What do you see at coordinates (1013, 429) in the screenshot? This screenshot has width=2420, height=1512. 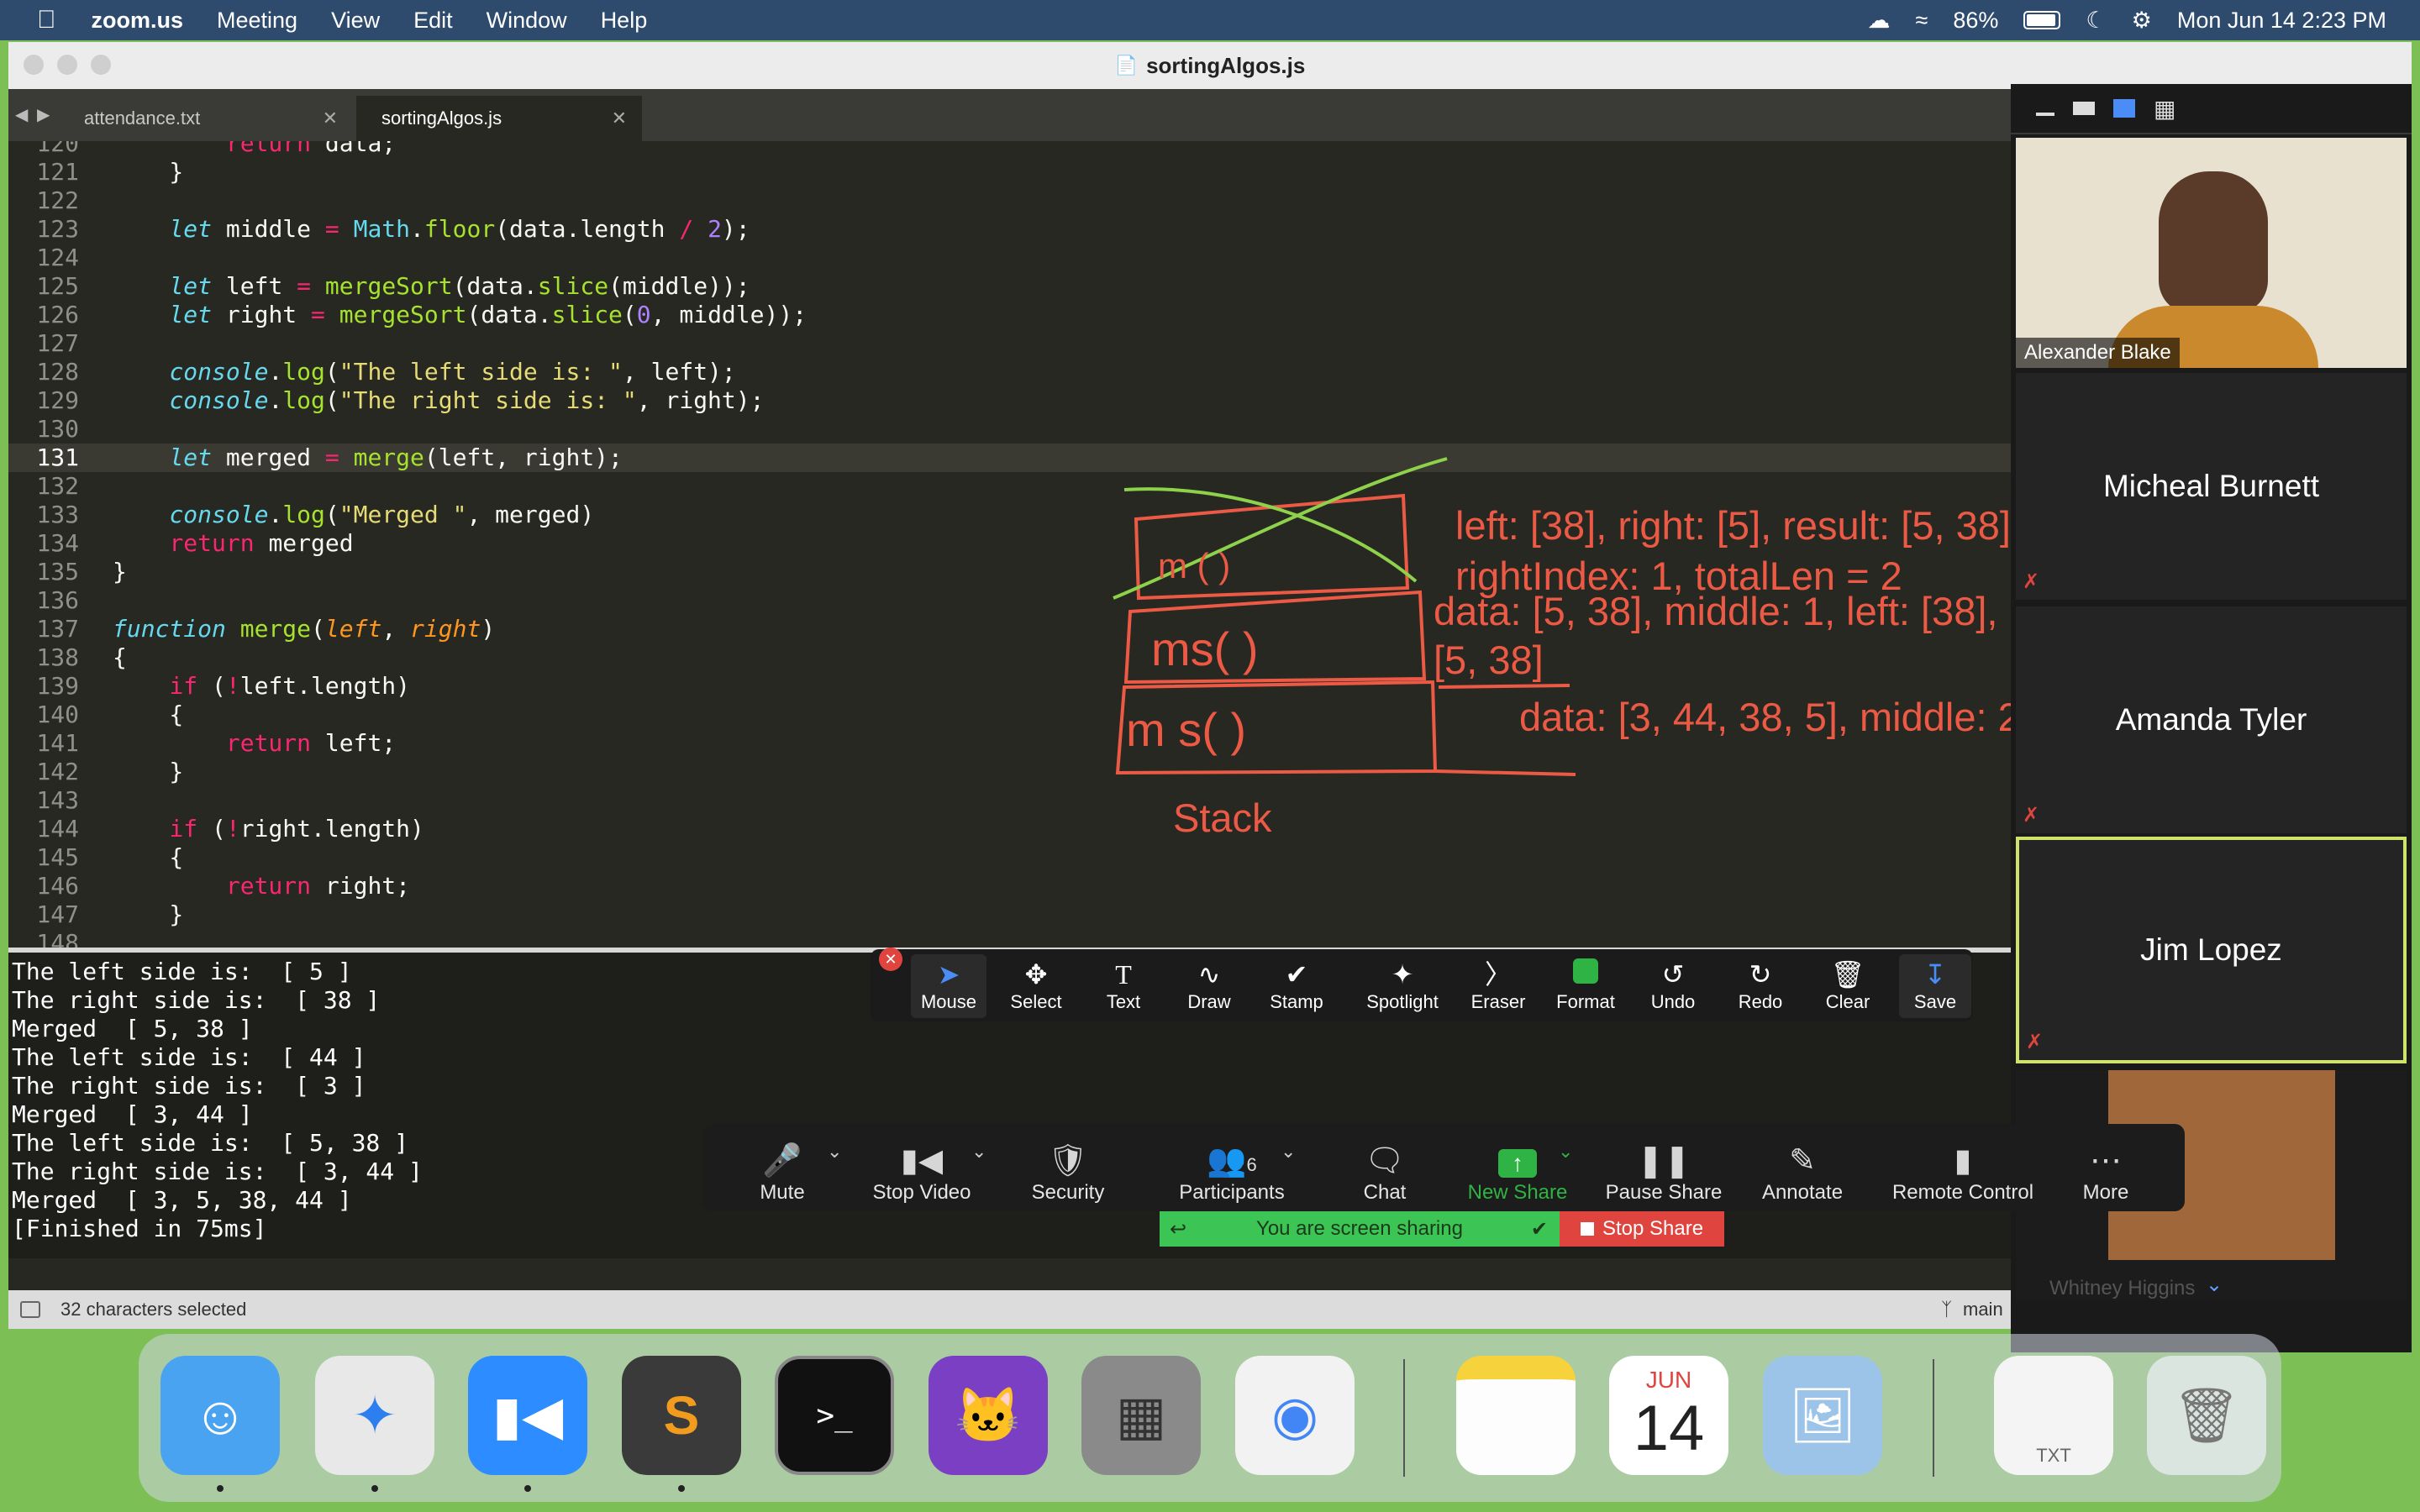 I see `code-line: 130` at bounding box center [1013, 429].